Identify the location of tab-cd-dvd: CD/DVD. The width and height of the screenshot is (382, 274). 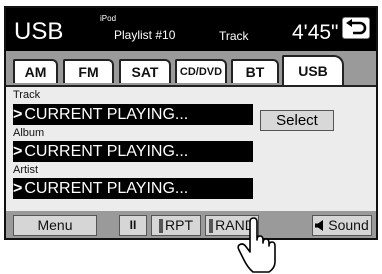
(201, 71).